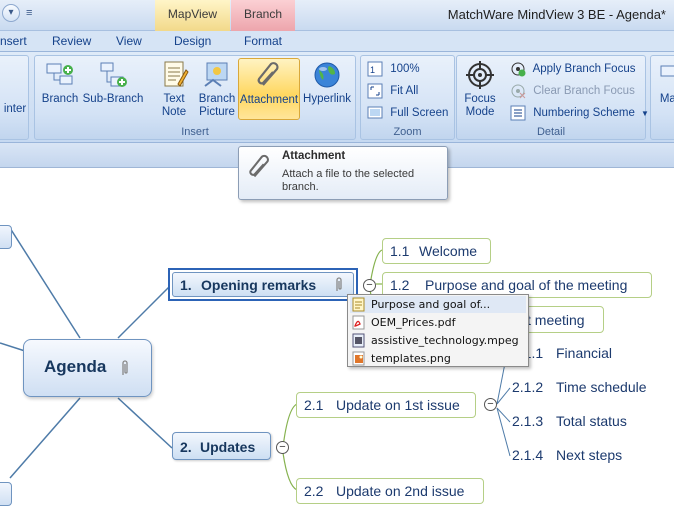  What do you see at coordinates (282, 447) in the screenshot?
I see `collapse-branch-2-icon: −` at bounding box center [282, 447].